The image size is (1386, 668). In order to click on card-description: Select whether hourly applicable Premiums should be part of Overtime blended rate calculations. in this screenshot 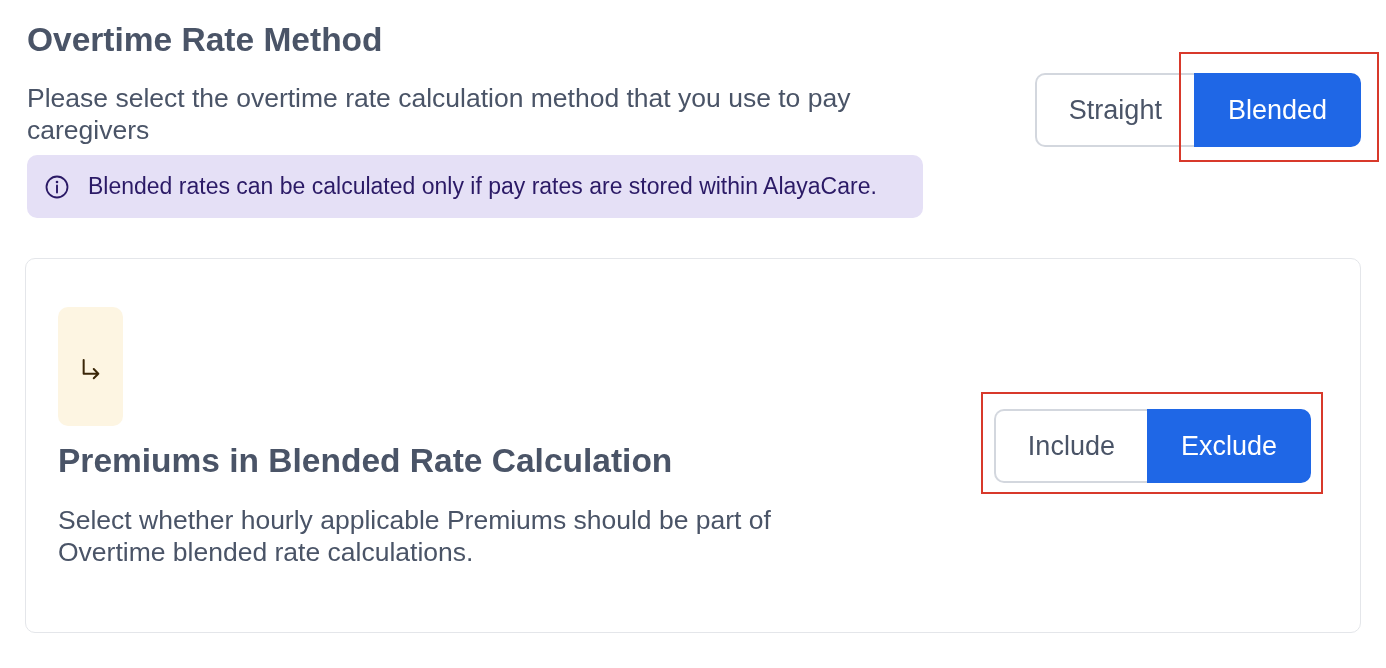, I will do `click(415, 536)`.